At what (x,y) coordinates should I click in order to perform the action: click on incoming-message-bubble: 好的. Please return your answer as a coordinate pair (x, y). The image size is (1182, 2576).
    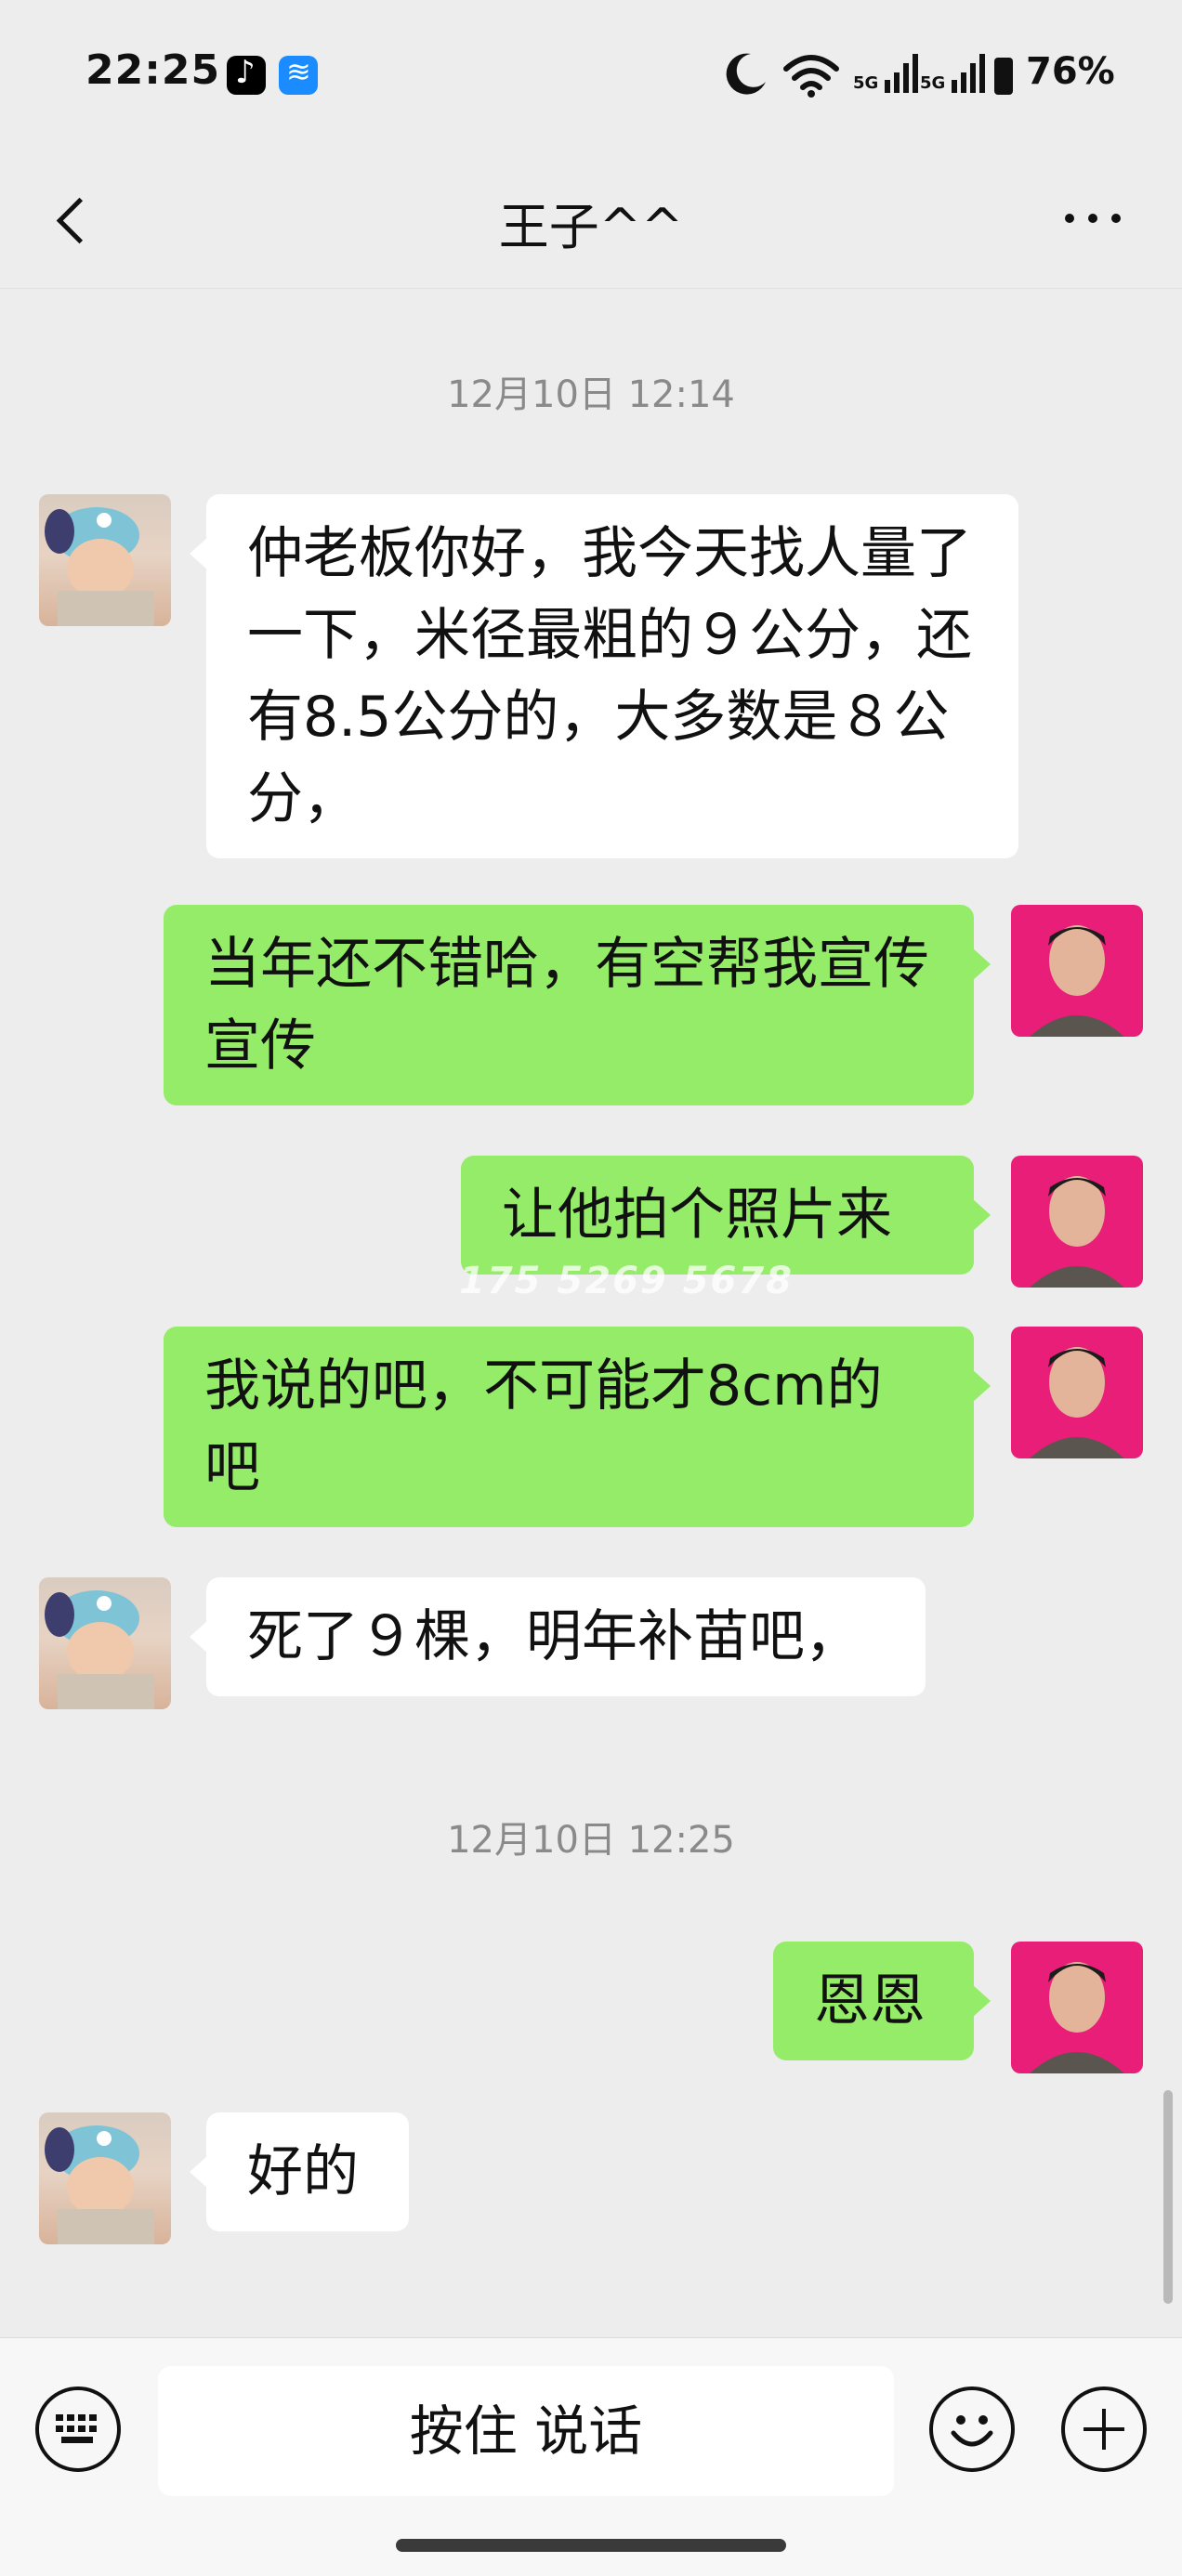
    Looking at the image, I should click on (299, 2171).